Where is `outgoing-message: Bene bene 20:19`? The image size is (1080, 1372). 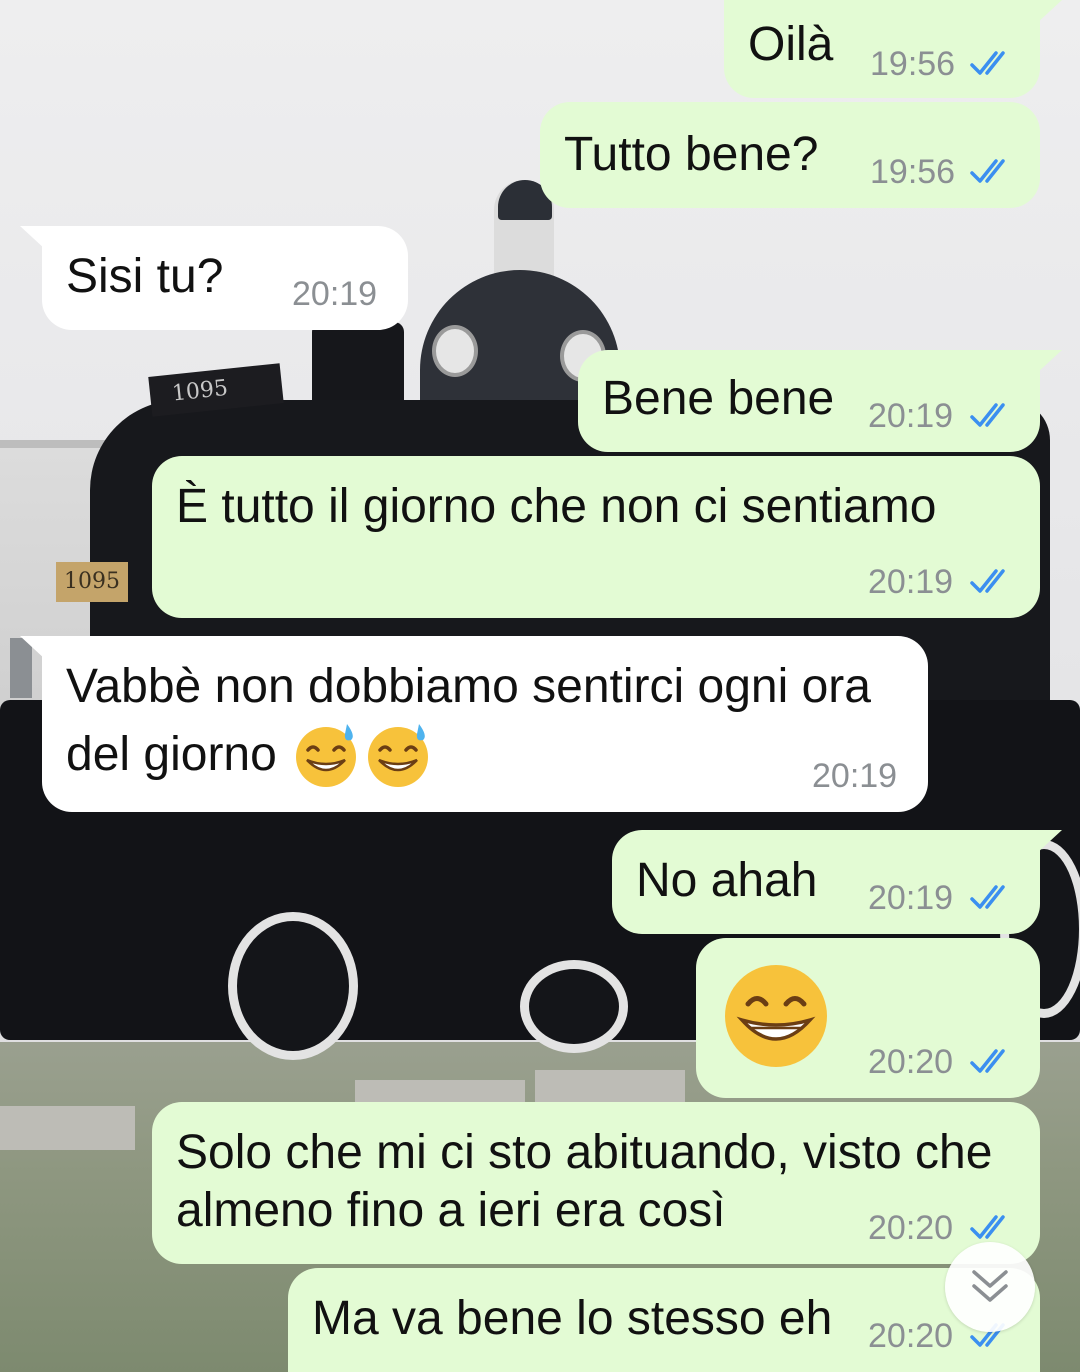 outgoing-message: Bene bene 20:19 is located at coordinates (820, 401).